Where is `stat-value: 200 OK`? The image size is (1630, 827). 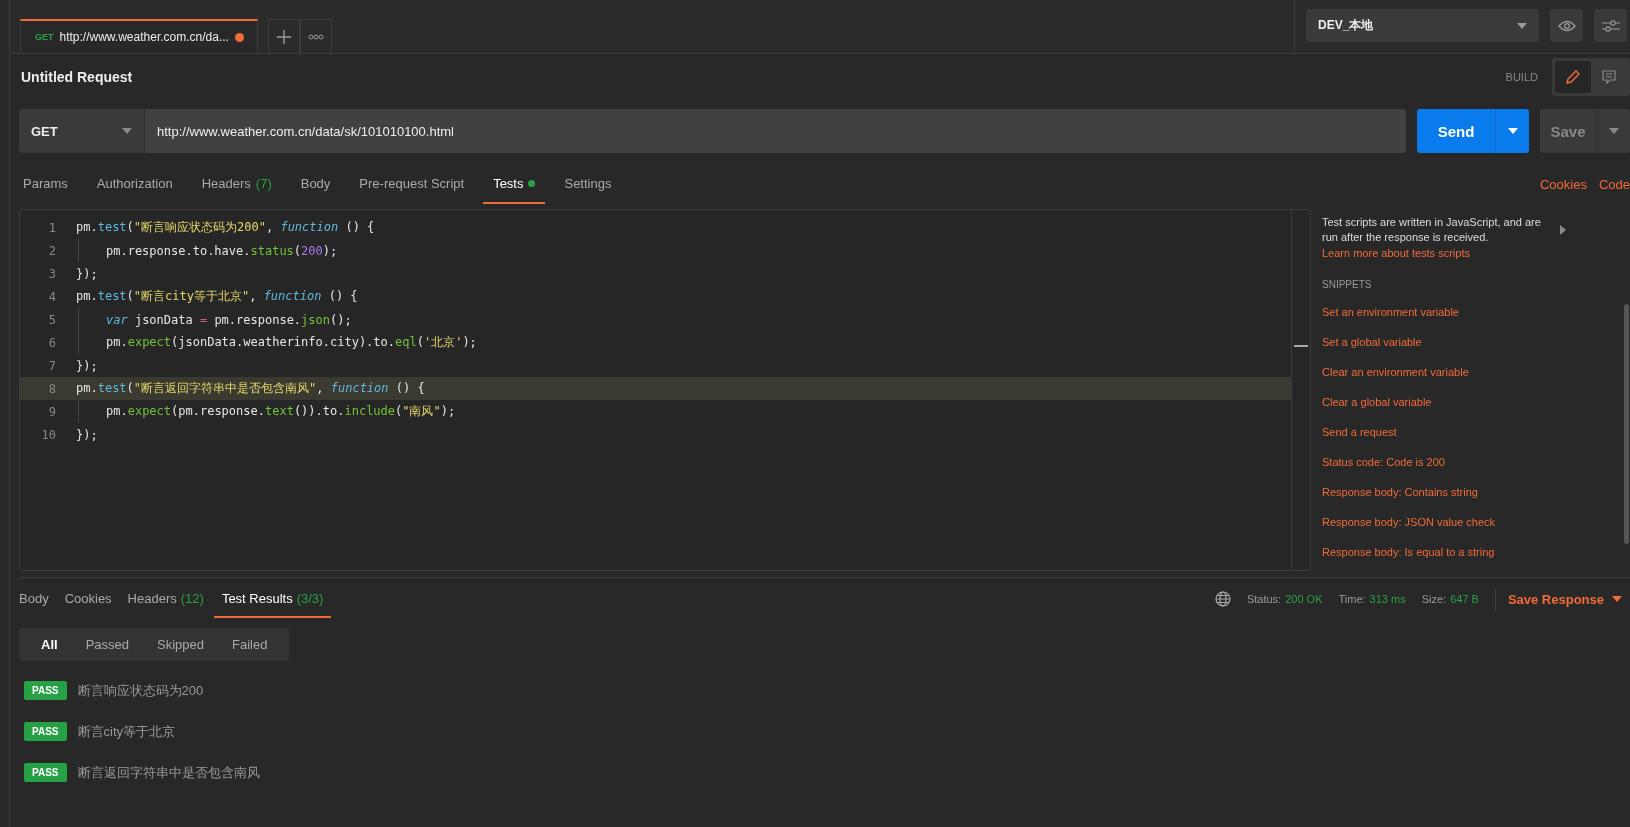
stat-value: 200 OK is located at coordinates (1304, 599).